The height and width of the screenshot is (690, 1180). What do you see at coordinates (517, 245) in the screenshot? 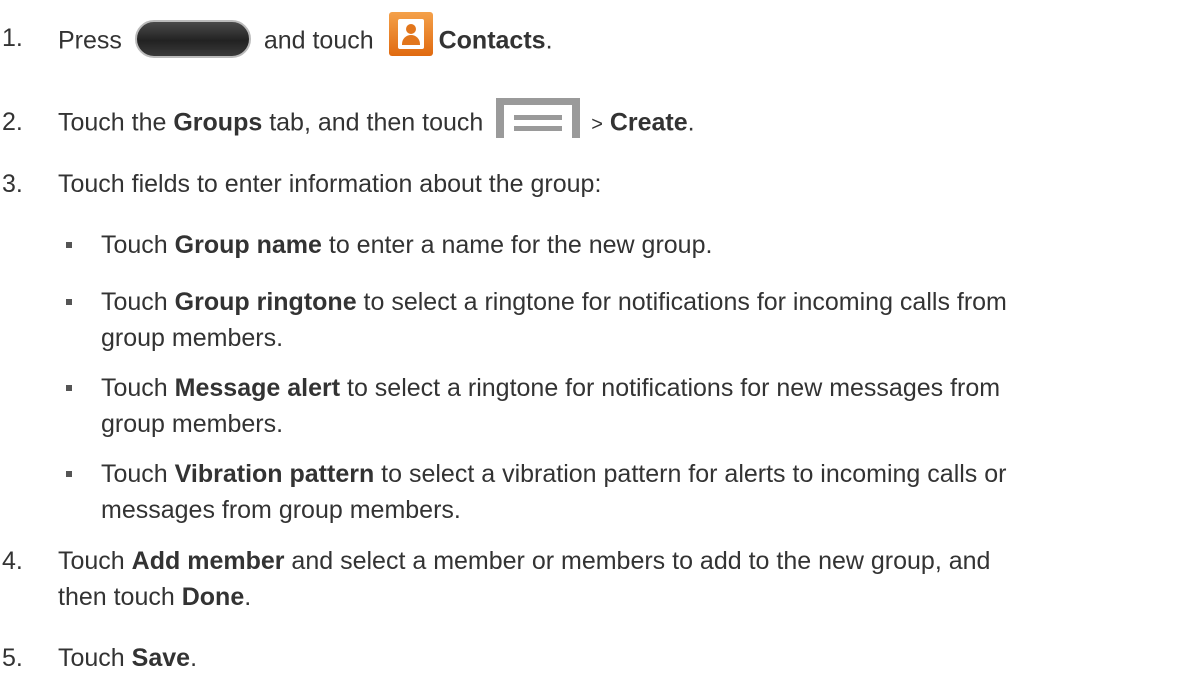
I see `bullet-text: to enter a name for the new group.` at bounding box center [517, 245].